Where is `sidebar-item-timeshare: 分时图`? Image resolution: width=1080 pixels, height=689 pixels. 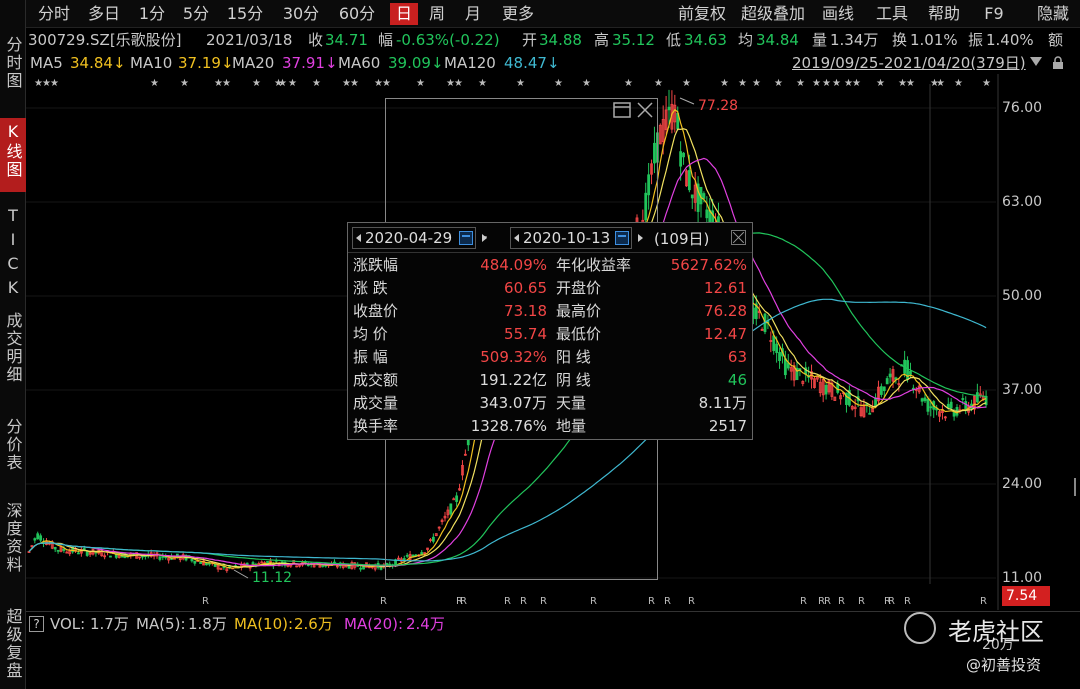
sidebar-item-timeshare: 分时图 is located at coordinates (13, 63).